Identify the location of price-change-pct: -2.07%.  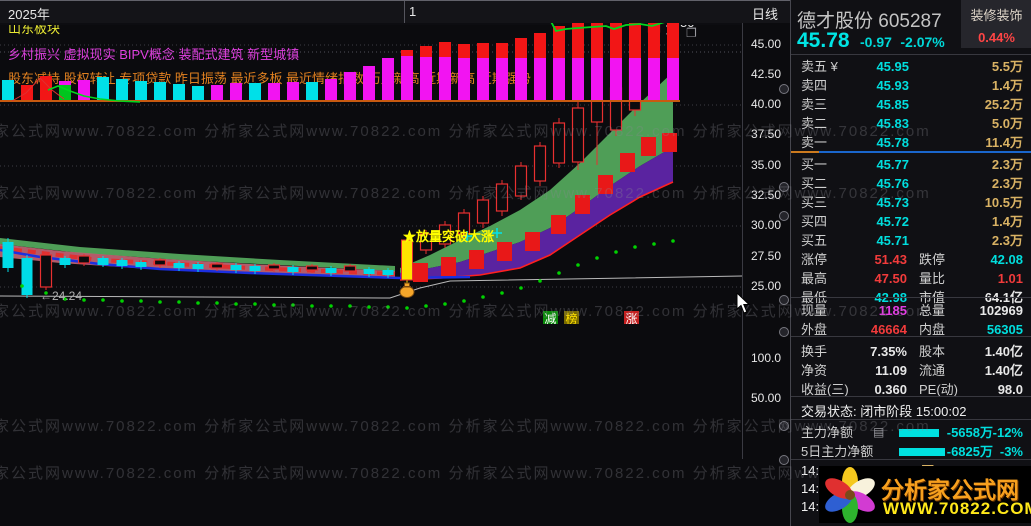
(922, 42).